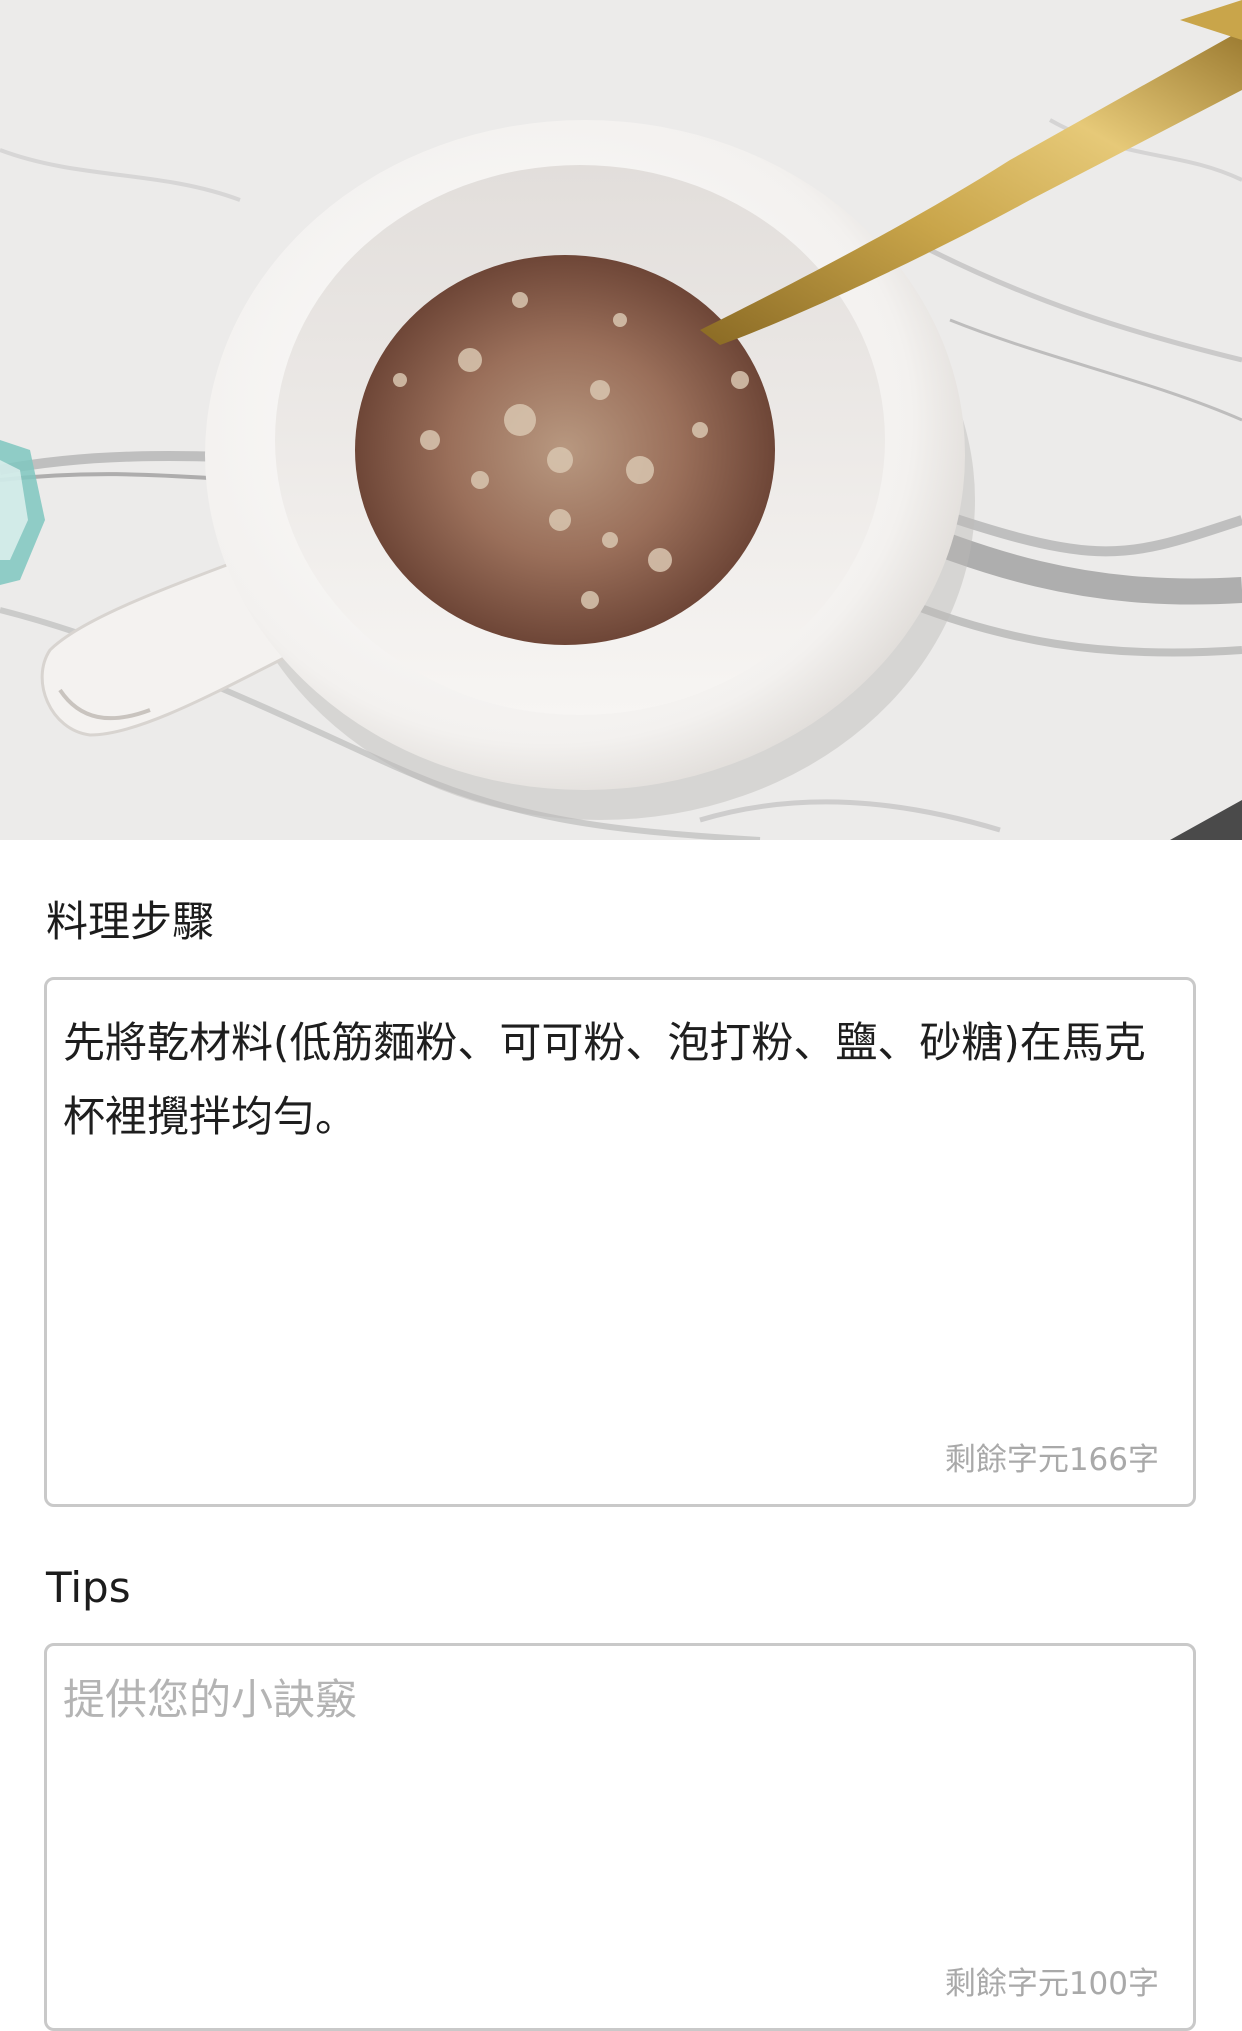  Describe the element at coordinates (130, 921) in the screenshot. I see `steps-label: 料理步驟` at that location.